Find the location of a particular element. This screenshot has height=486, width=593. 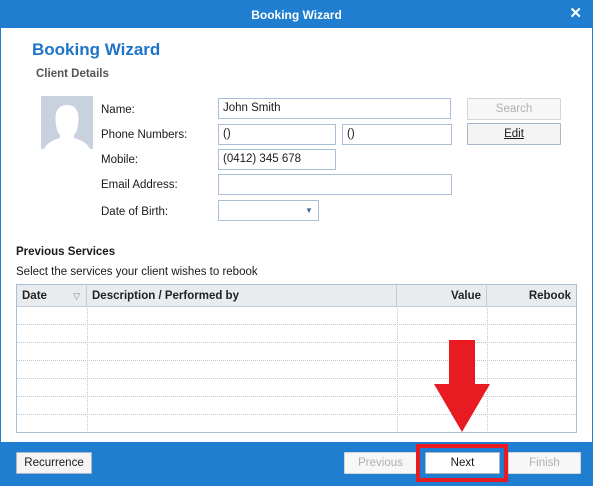

column-header-date-label: Date is located at coordinates (34, 296).